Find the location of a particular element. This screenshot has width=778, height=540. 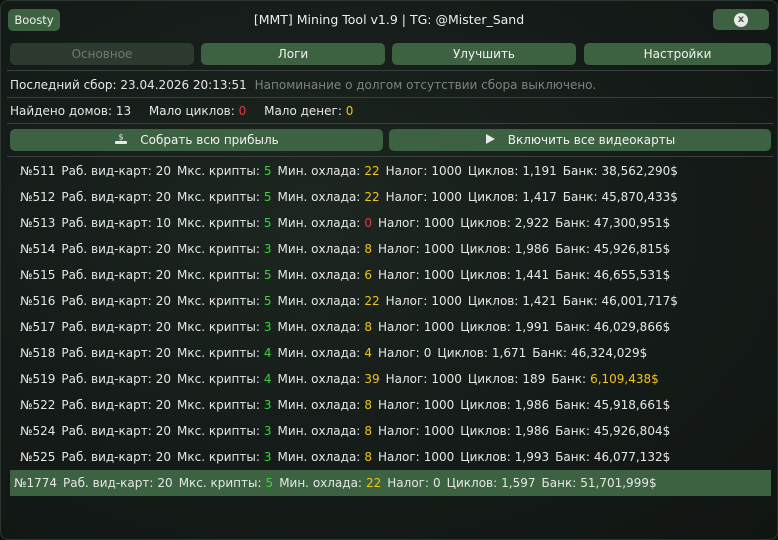

cycles-value: 189 is located at coordinates (534, 379).